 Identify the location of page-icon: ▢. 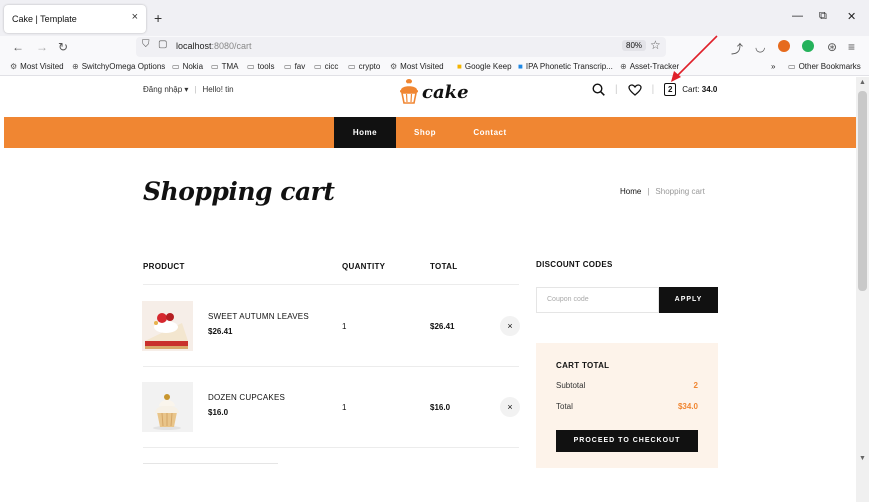
(163, 44).